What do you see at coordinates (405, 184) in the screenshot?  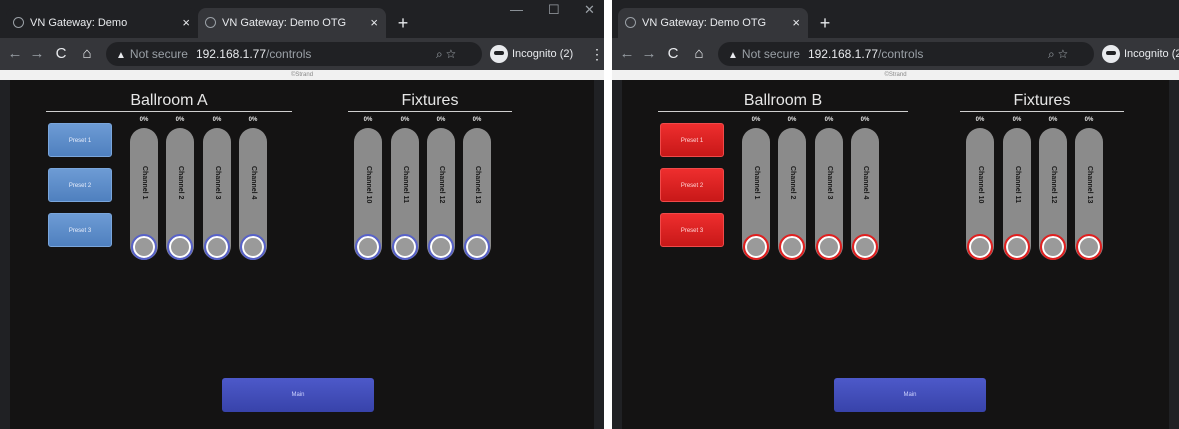 I see `channel-label: Channel 11` at bounding box center [405, 184].